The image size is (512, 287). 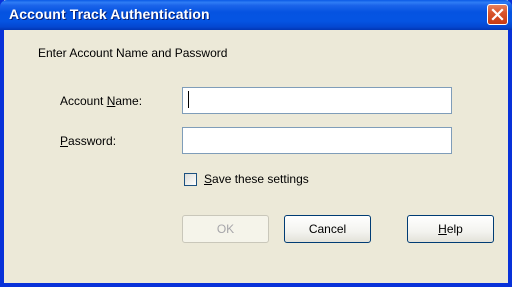 What do you see at coordinates (256, 179) in the screenshot?
I see `save-settings-label: Save these settings` at bounding box center [256, 179].